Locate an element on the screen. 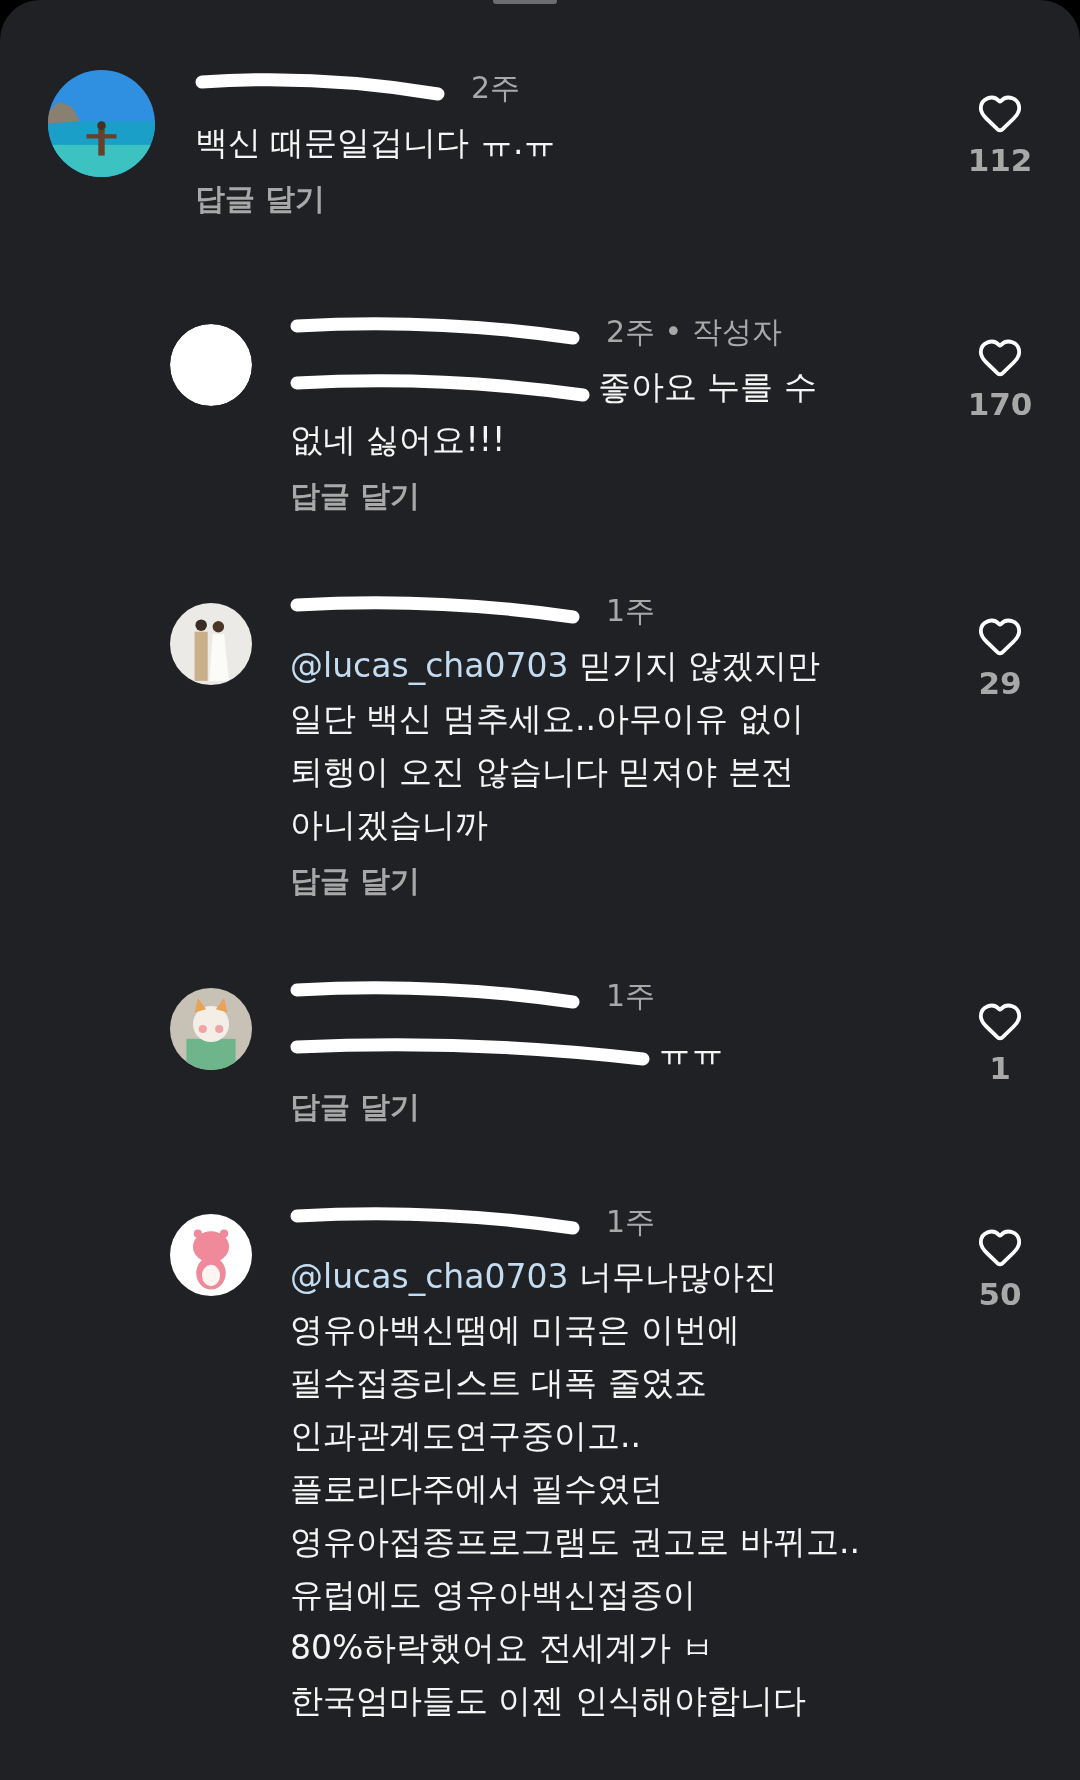  comment-text: @lucas_cha0703 너무나많아진 영유아백신땜에 미국은 이번에 필수접종리스트 대폭 줄였죠 인과관계도연구중이고.. 플로리다주에서 필수였던 영유아접종프로그램도 권고로 바뀌고.. 유럽에도 영유아백신접종이 80%하락했어요 전세계가 ㅂ 한국엄마들도 이젠 인식해야합니다 is located at coordinates (575, 1488).